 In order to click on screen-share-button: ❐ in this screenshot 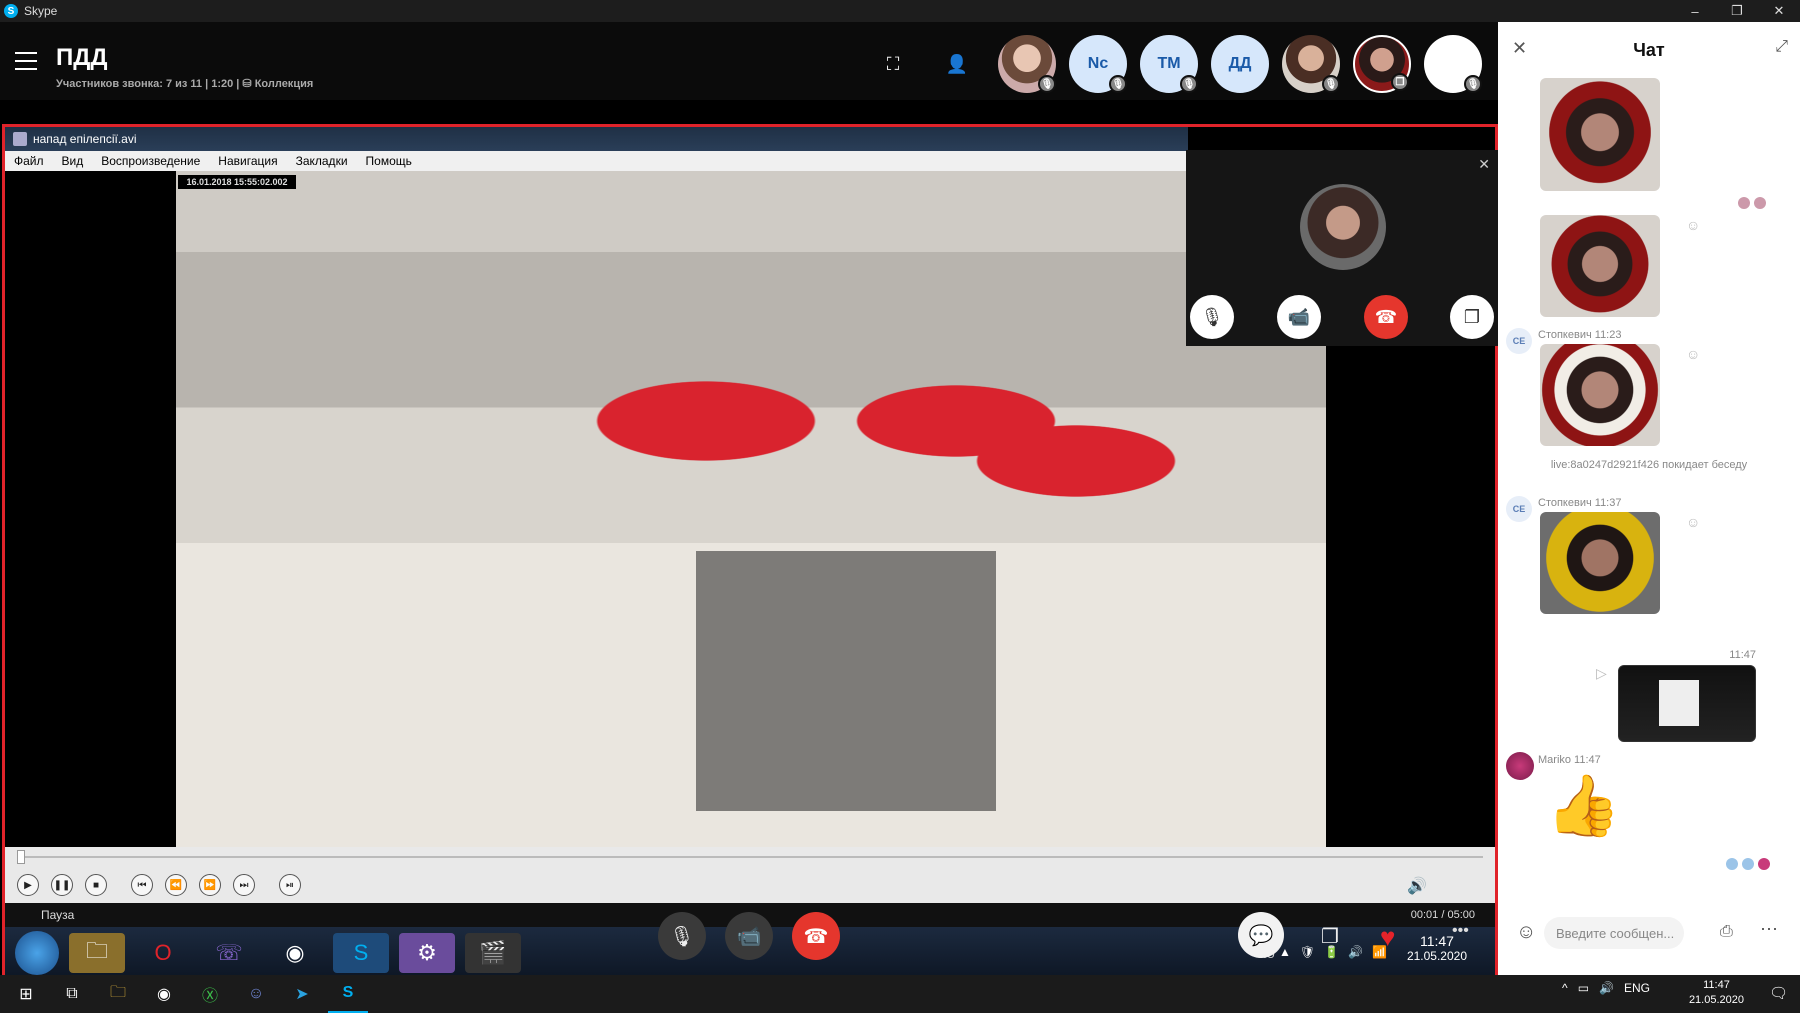, I will do `click(1330, 936)`.